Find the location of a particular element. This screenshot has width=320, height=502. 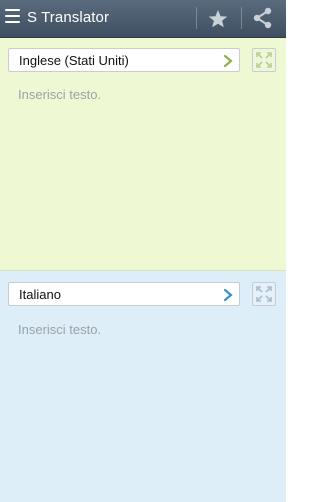

source-expand-button is located at coordinates (264, 60).